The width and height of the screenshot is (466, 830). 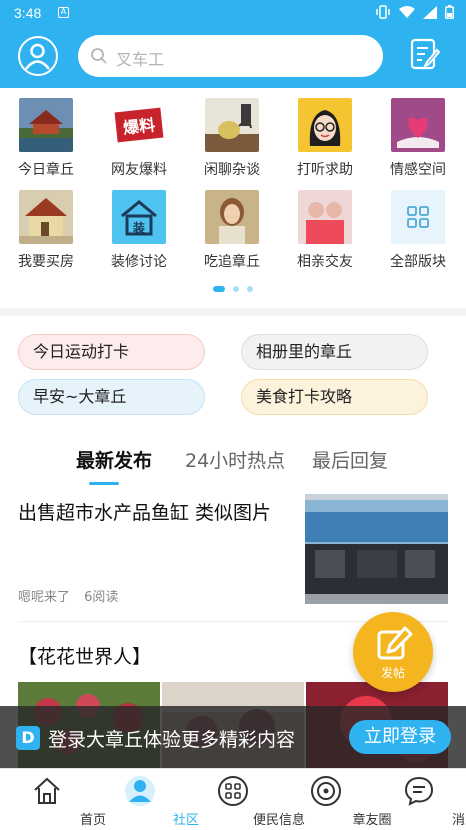 I want to click on category-label: 打听求助, so click(x=325, y=170).